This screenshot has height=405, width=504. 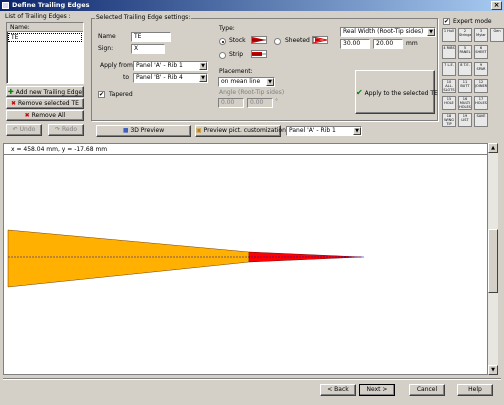 What do you see at coordinates (388, 32) in the screenshot?
I see `width-mode-select: Real Width (Root-Tip sides) ▼` at bounding box center [388, 32].